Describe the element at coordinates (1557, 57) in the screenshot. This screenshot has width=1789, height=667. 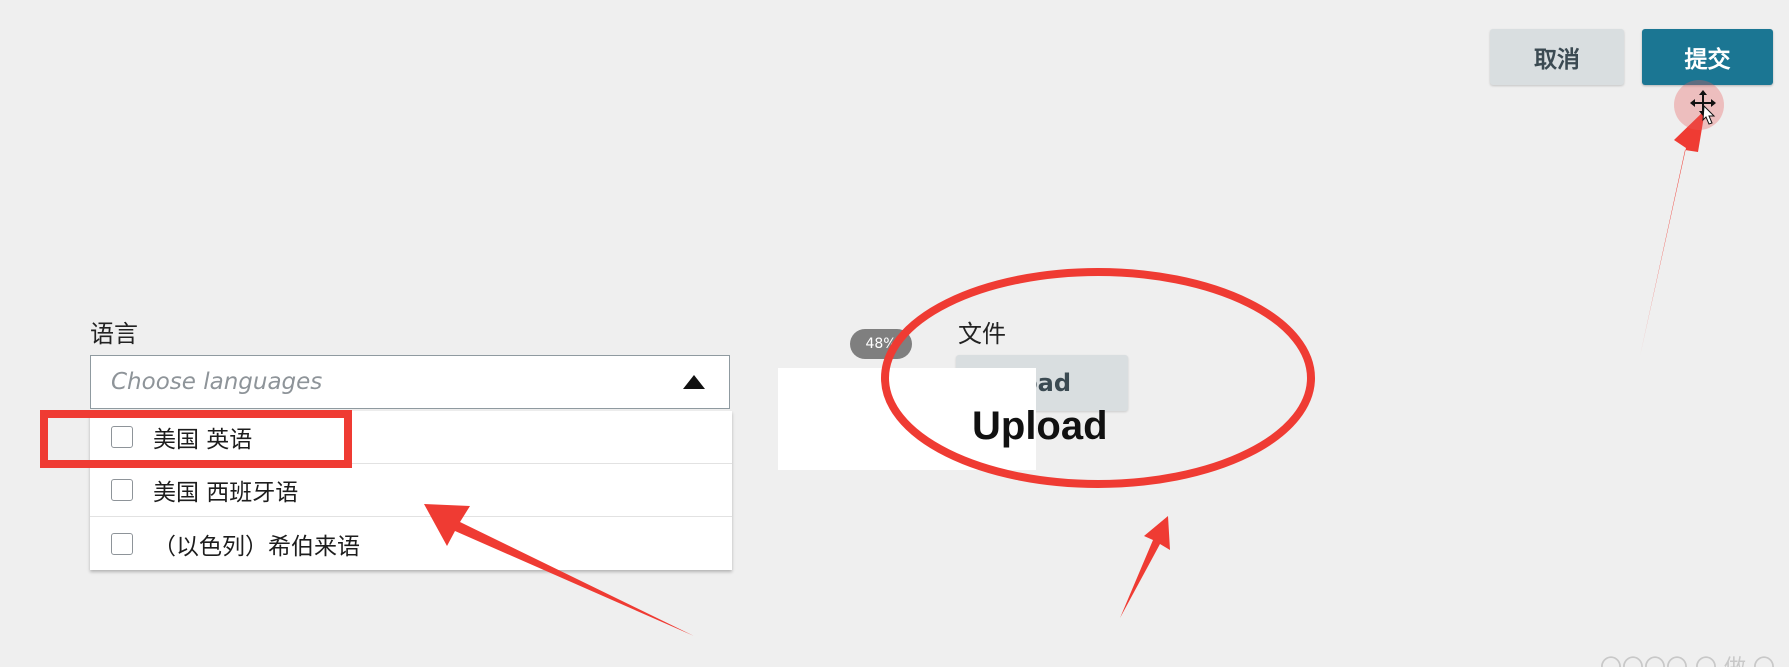
I see `cancel-button: 取消` at that location.